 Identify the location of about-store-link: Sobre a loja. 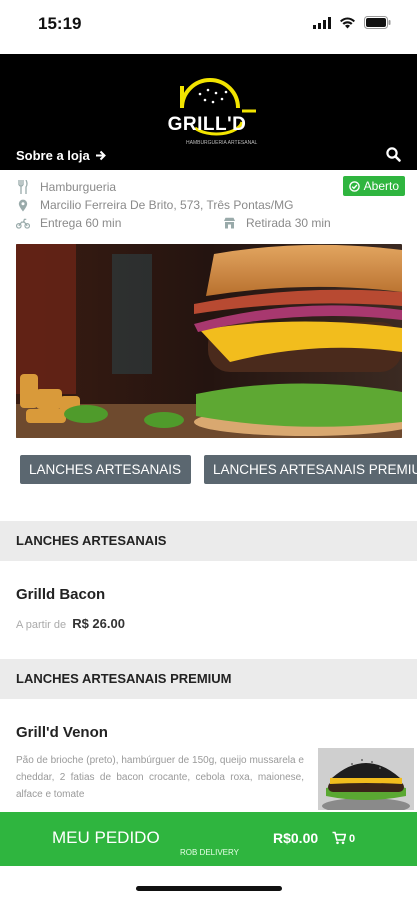
(61, 155).